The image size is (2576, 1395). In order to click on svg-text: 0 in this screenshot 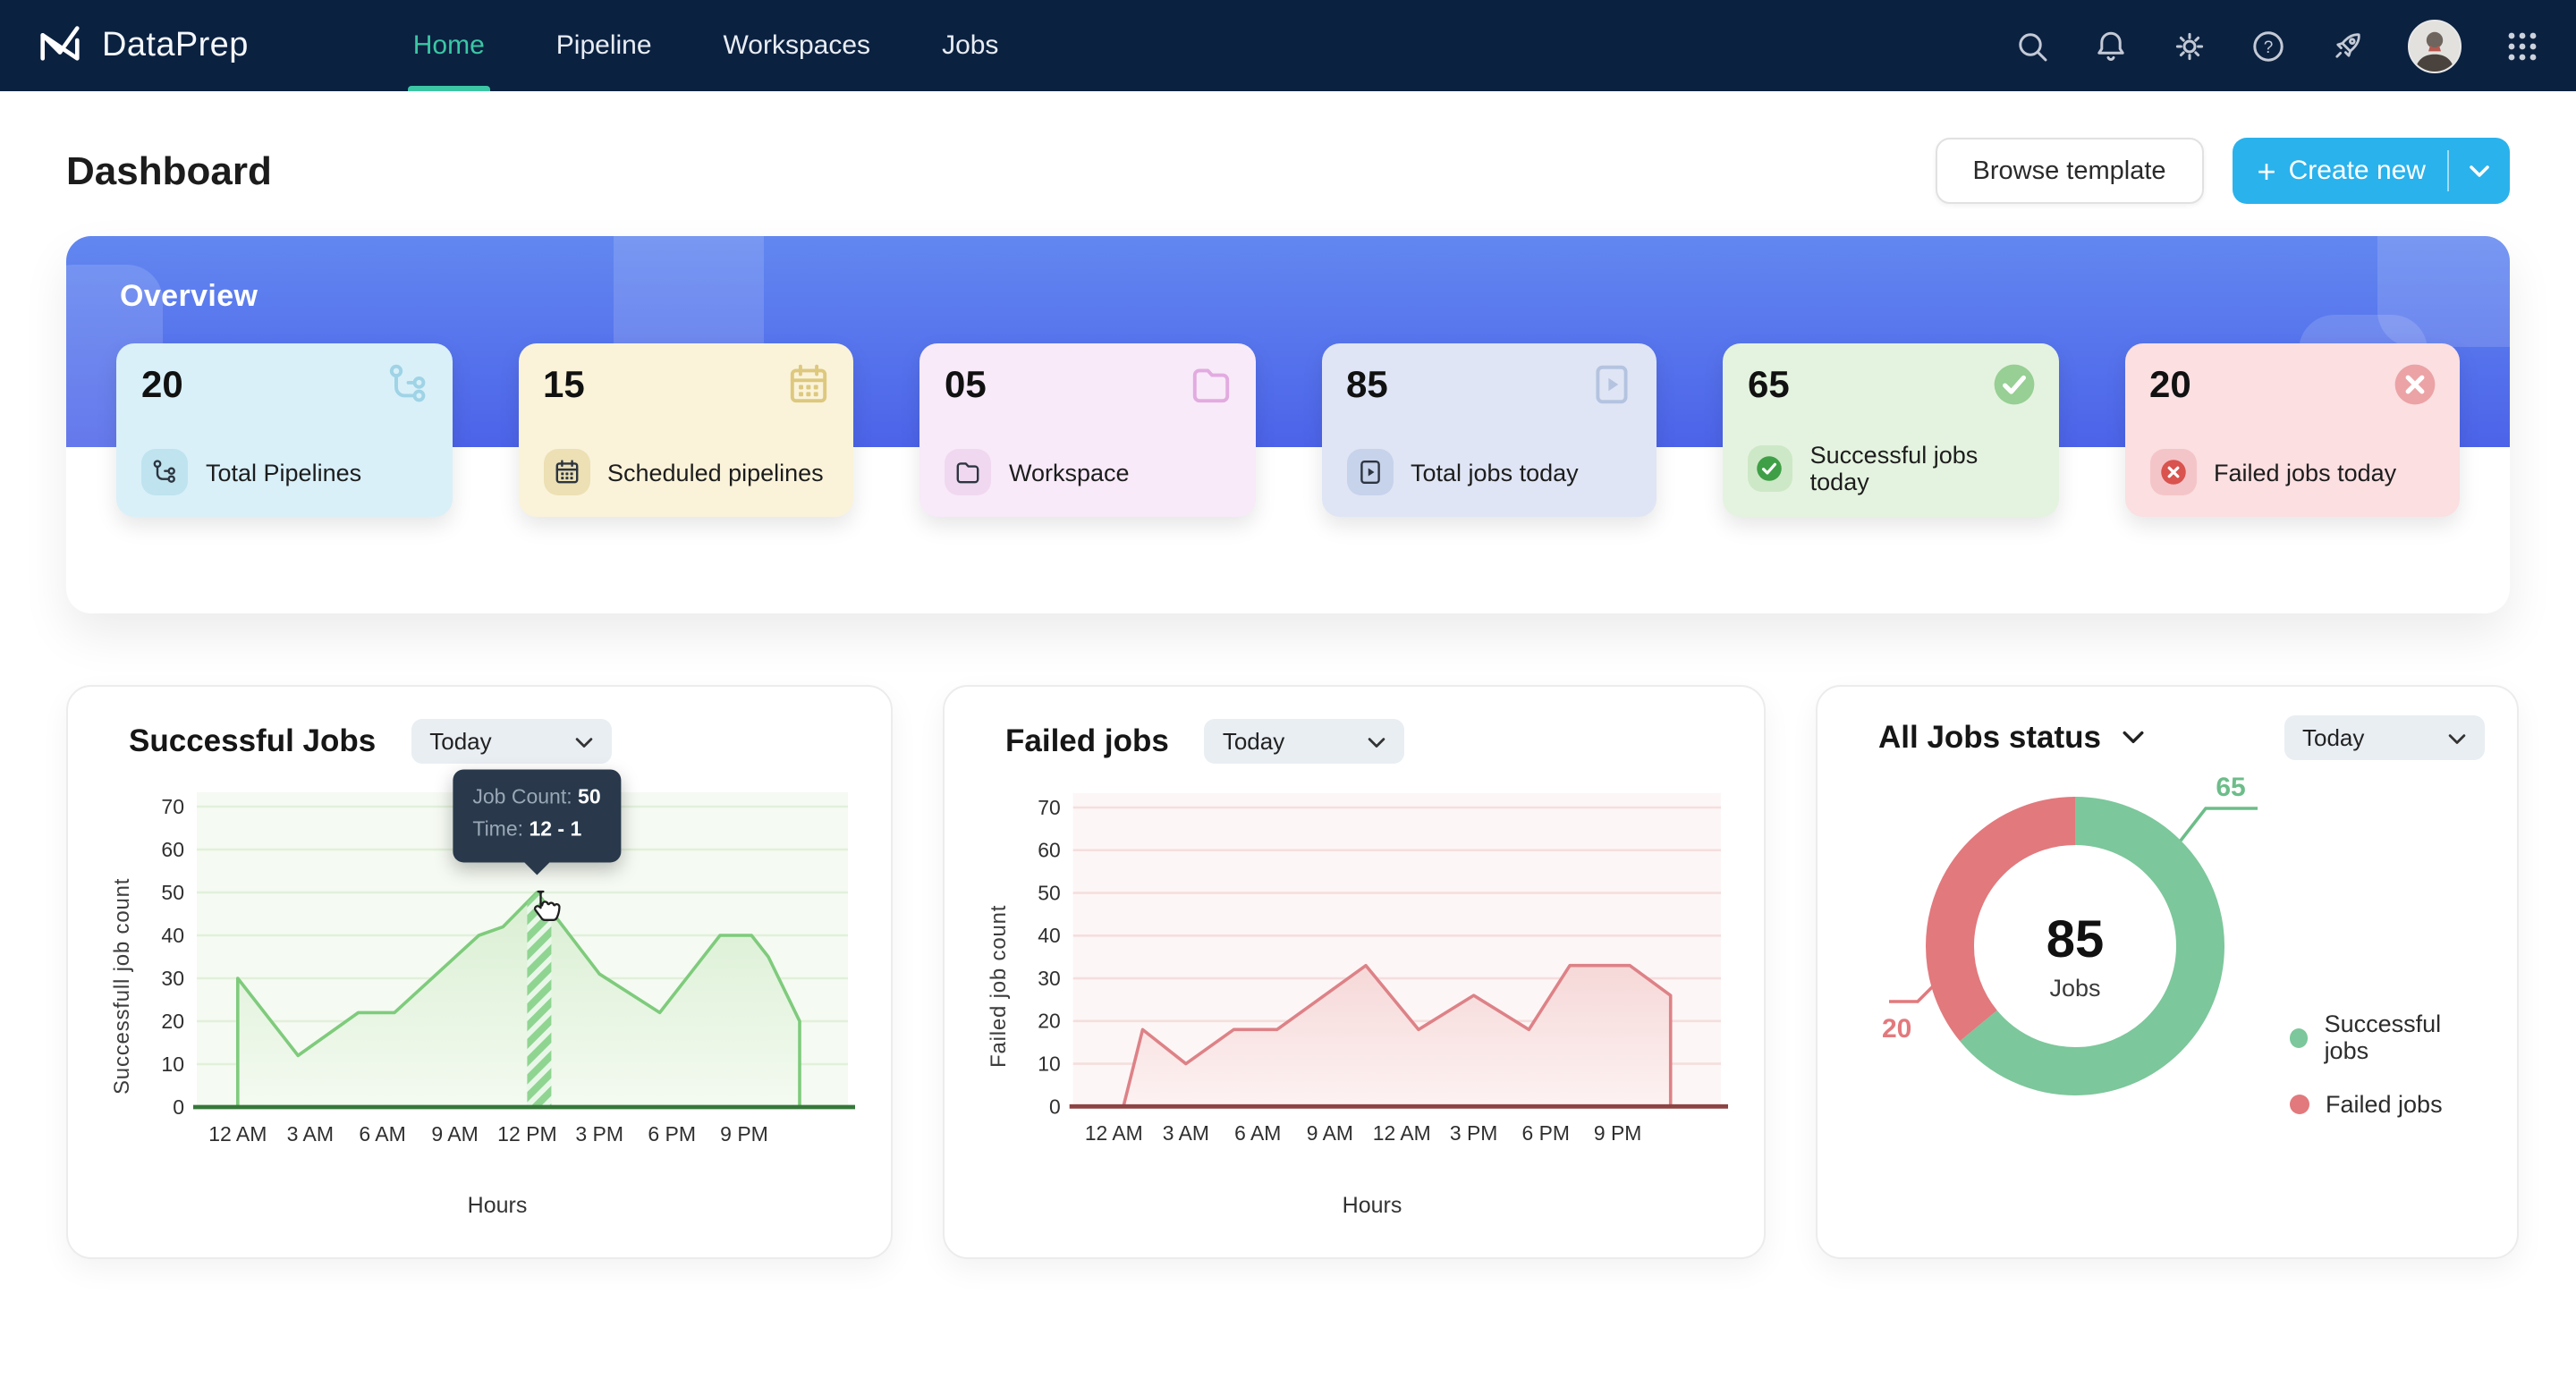, I will do `click(178, 1107)`.